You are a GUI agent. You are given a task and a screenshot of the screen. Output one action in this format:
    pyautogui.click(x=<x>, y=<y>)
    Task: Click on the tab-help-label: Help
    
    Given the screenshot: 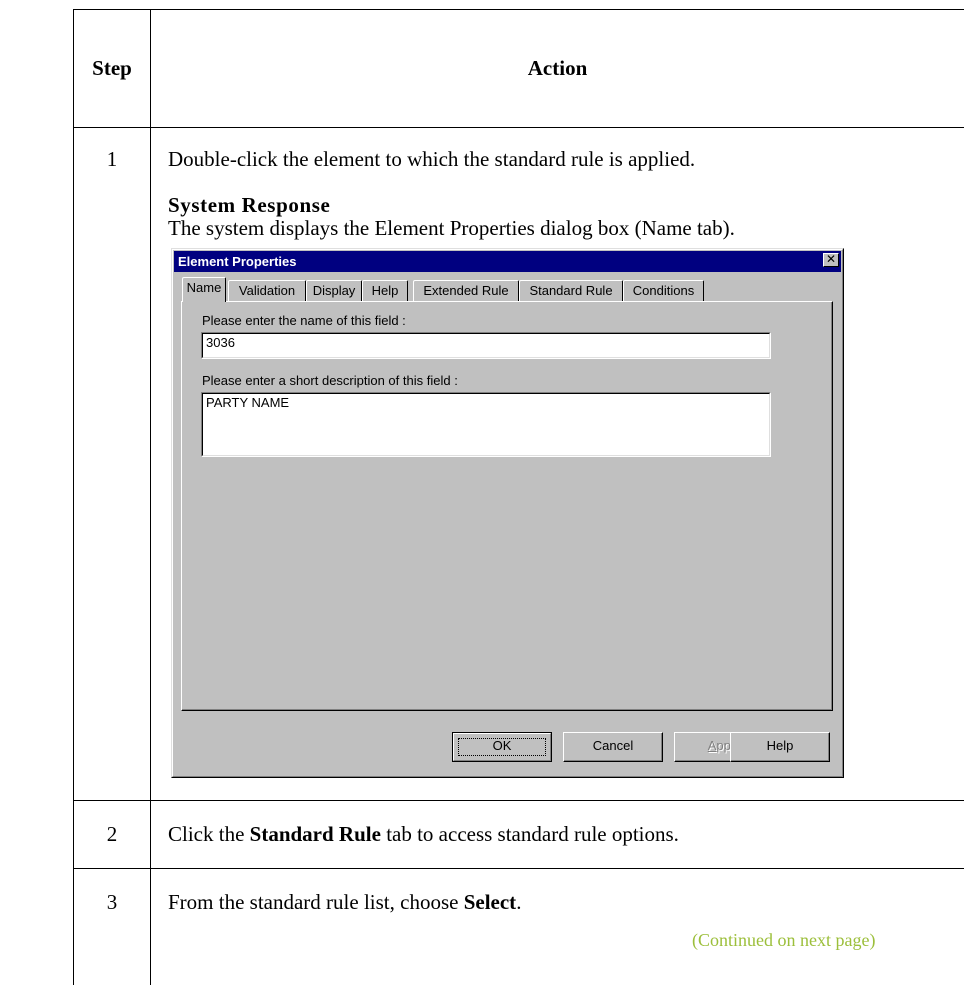 What is the action you would take?
    pyautogui.click(x=385, y=290)
    